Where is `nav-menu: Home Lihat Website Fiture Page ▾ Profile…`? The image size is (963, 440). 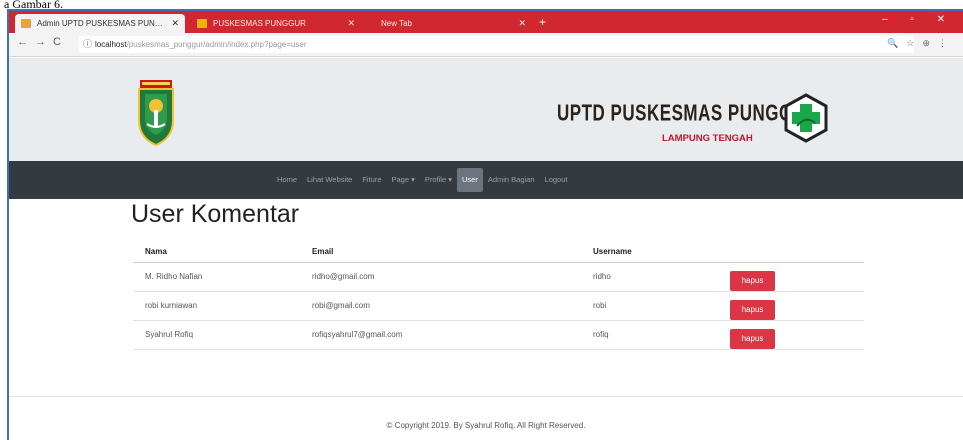
nav-menu: Home Lihat Website Fiture Page ▾ Profile… is located at coordinates (422, 180).